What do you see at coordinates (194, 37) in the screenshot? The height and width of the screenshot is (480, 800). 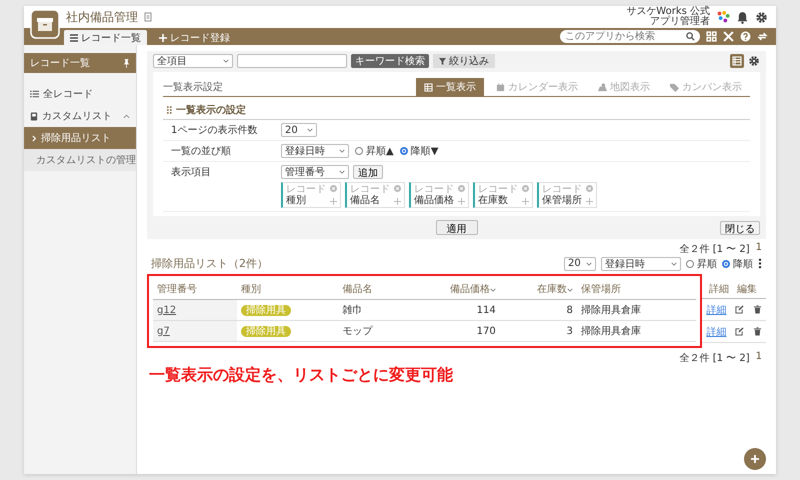 I see `nav-tab: レコード登録` at bounding box center [194, 37].